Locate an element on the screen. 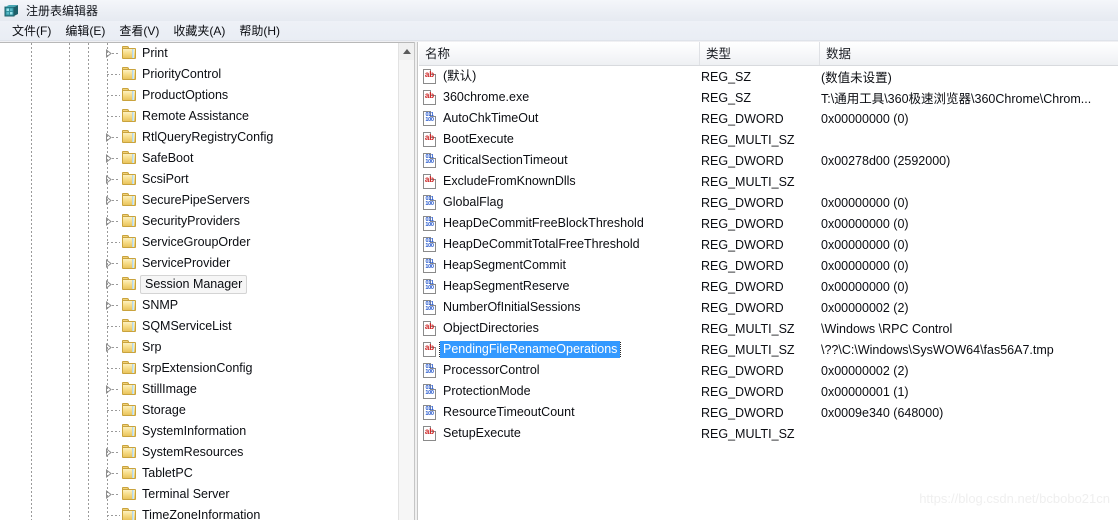 Image resolution: width=1118 pixels, height=520 pixels. tree-item-serviceprovider: ServiceProvider is located at coordinates (199, 263).